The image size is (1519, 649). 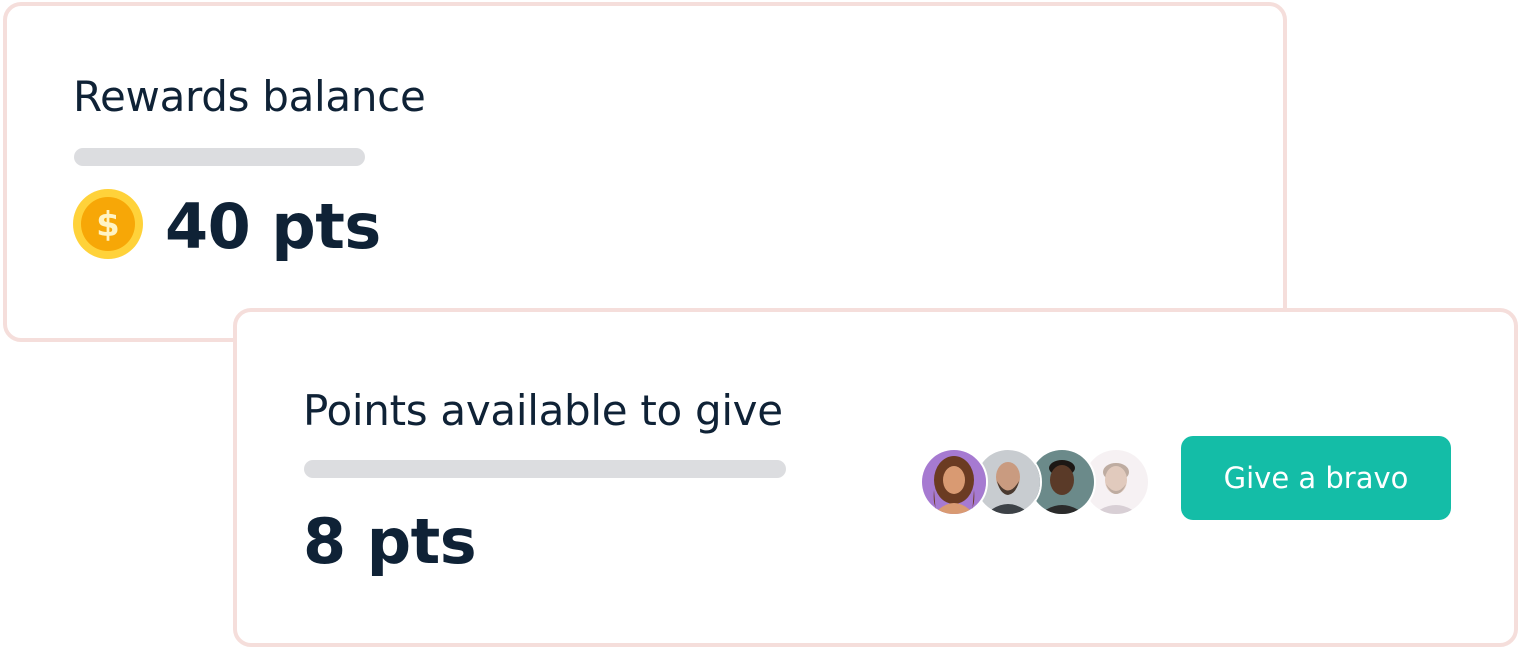 I want to click on give-a-bravo-button: Give a bravo, so click(x=1316, y=478).